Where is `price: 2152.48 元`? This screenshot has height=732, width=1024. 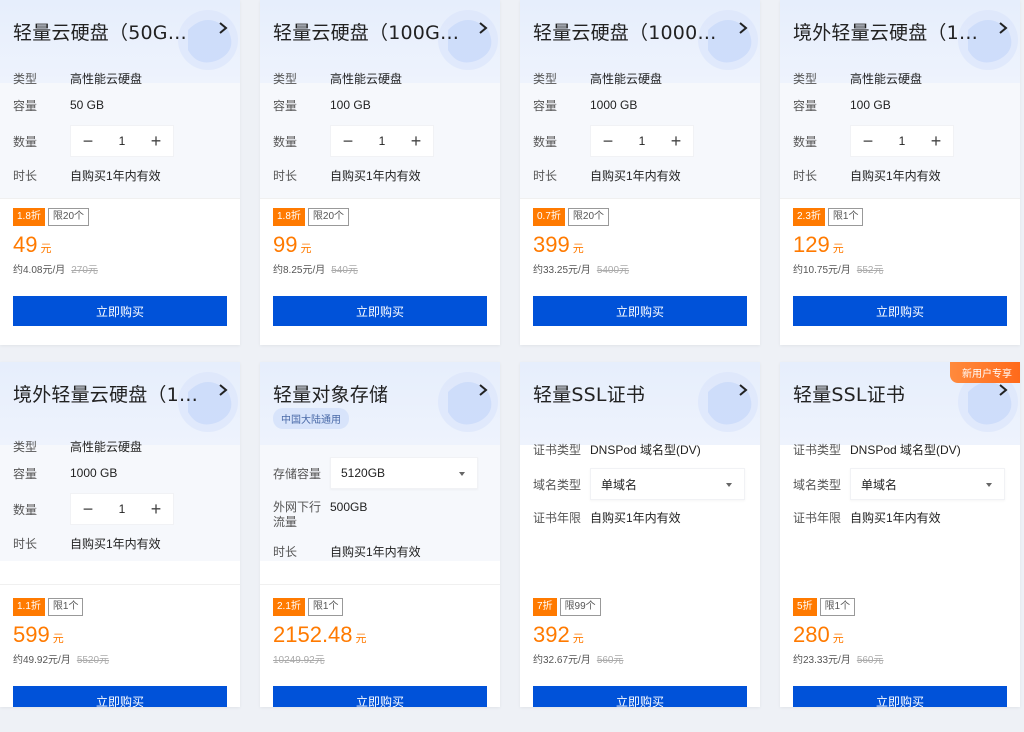
price: 2152.48 元 is located at coordinates (320, 635).